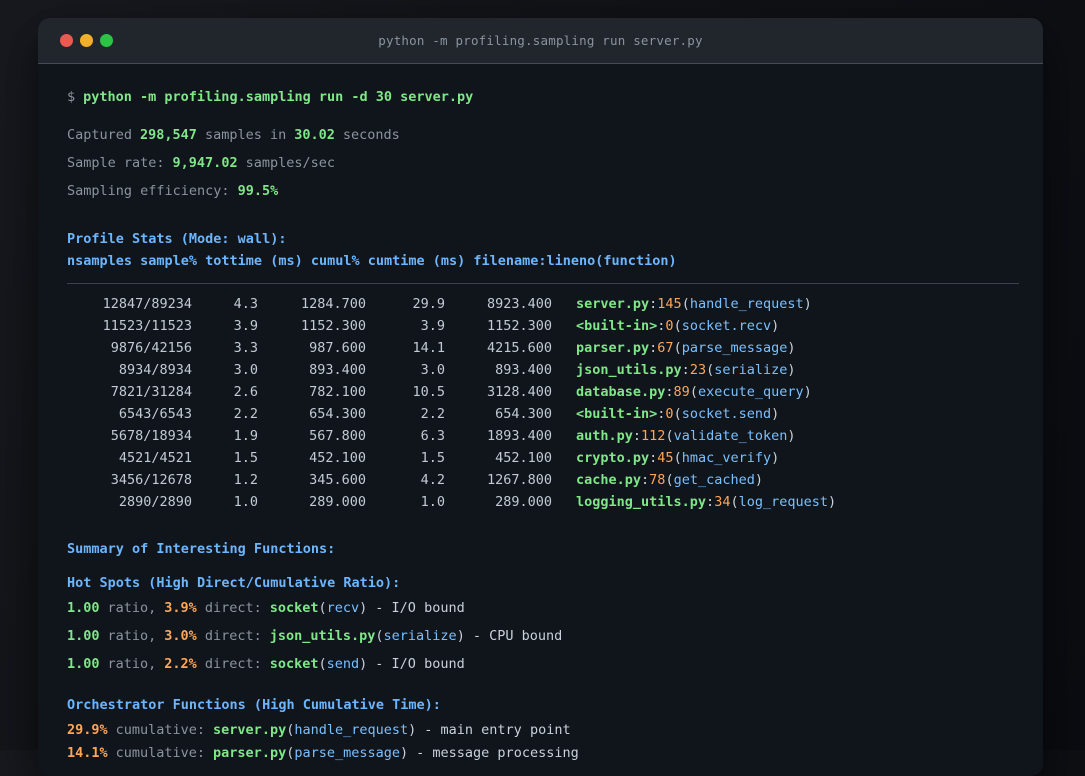 The width and height of the screenshot is (1085, 776). Describe the element at coordinates (665, 414) in the screenshot. I see `line-number: 0` at that location.